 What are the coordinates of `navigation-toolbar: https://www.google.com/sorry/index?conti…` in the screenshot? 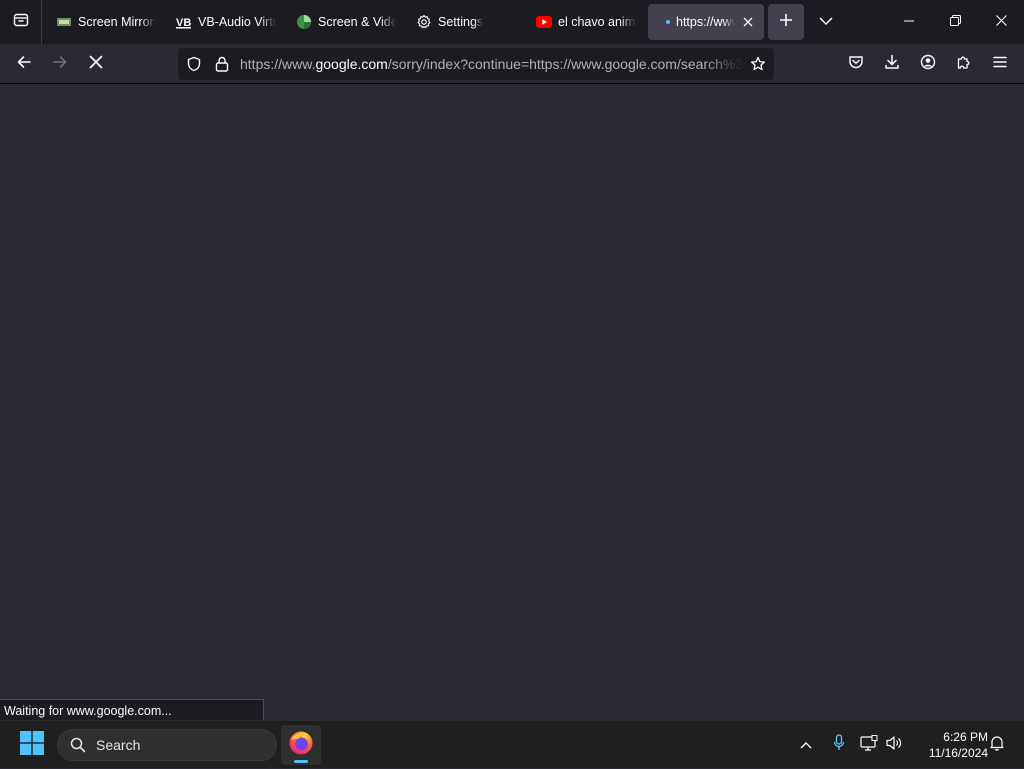 It's located at (512, 64).